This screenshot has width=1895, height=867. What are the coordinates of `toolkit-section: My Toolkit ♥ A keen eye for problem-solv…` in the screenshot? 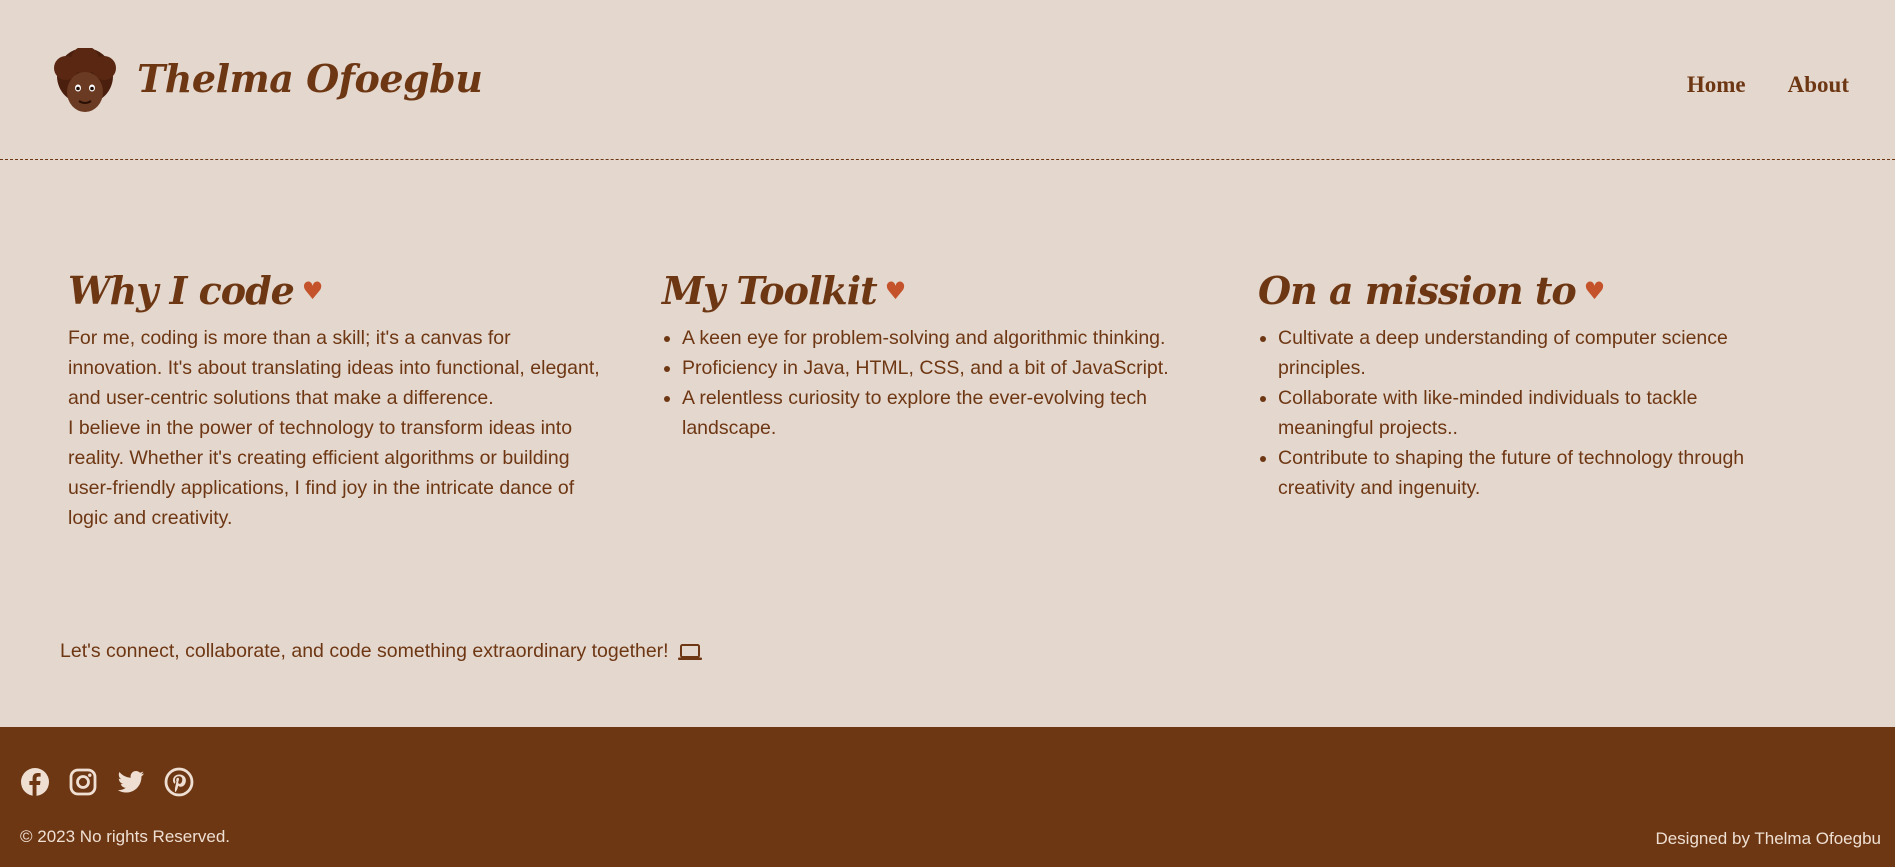 It's located at (932, 355).